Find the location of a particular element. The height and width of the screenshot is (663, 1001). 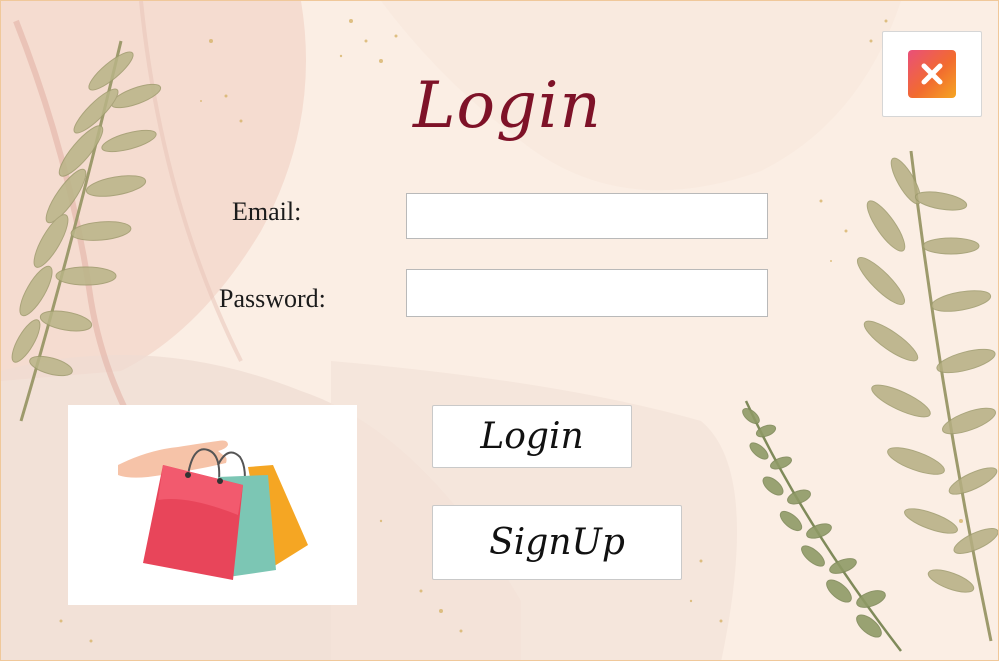

close-icon is located at coordinates (932, 74).